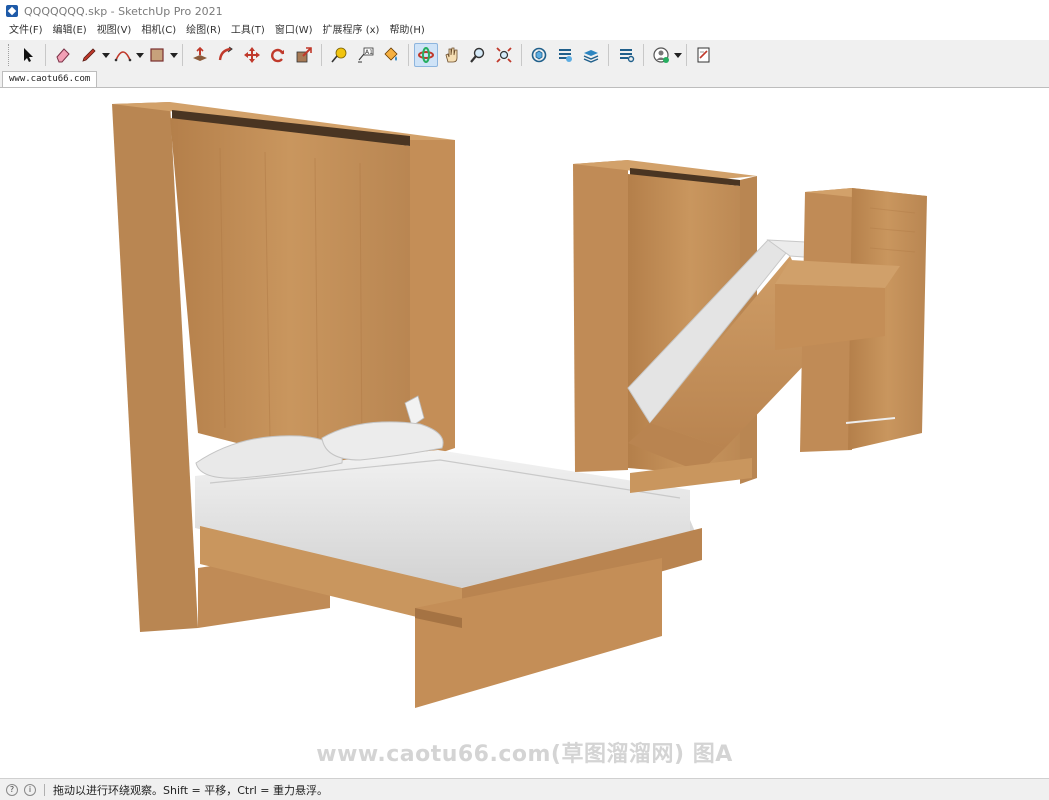 The width and height of the screenshot is (1049, 800). What do you see at coordinates (565, 55) in the screenshot?
I see `extension-warehouse-icon` at bounding box center [565, 55].